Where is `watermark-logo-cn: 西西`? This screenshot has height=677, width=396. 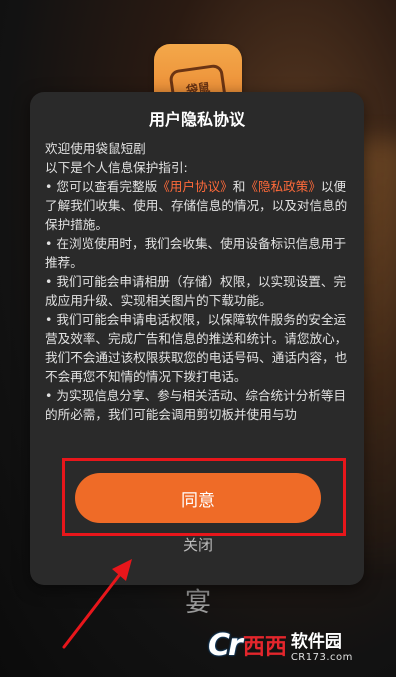 watermark-logo-cn: 西西 is located at coordinates (264, 647).